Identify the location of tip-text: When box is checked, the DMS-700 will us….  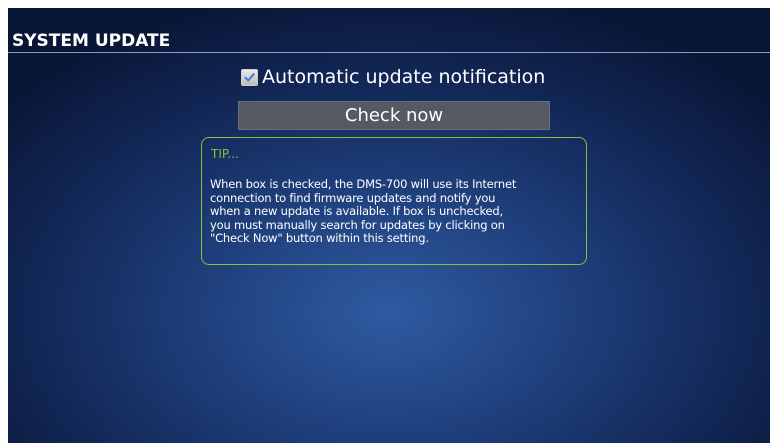
(396, 211).